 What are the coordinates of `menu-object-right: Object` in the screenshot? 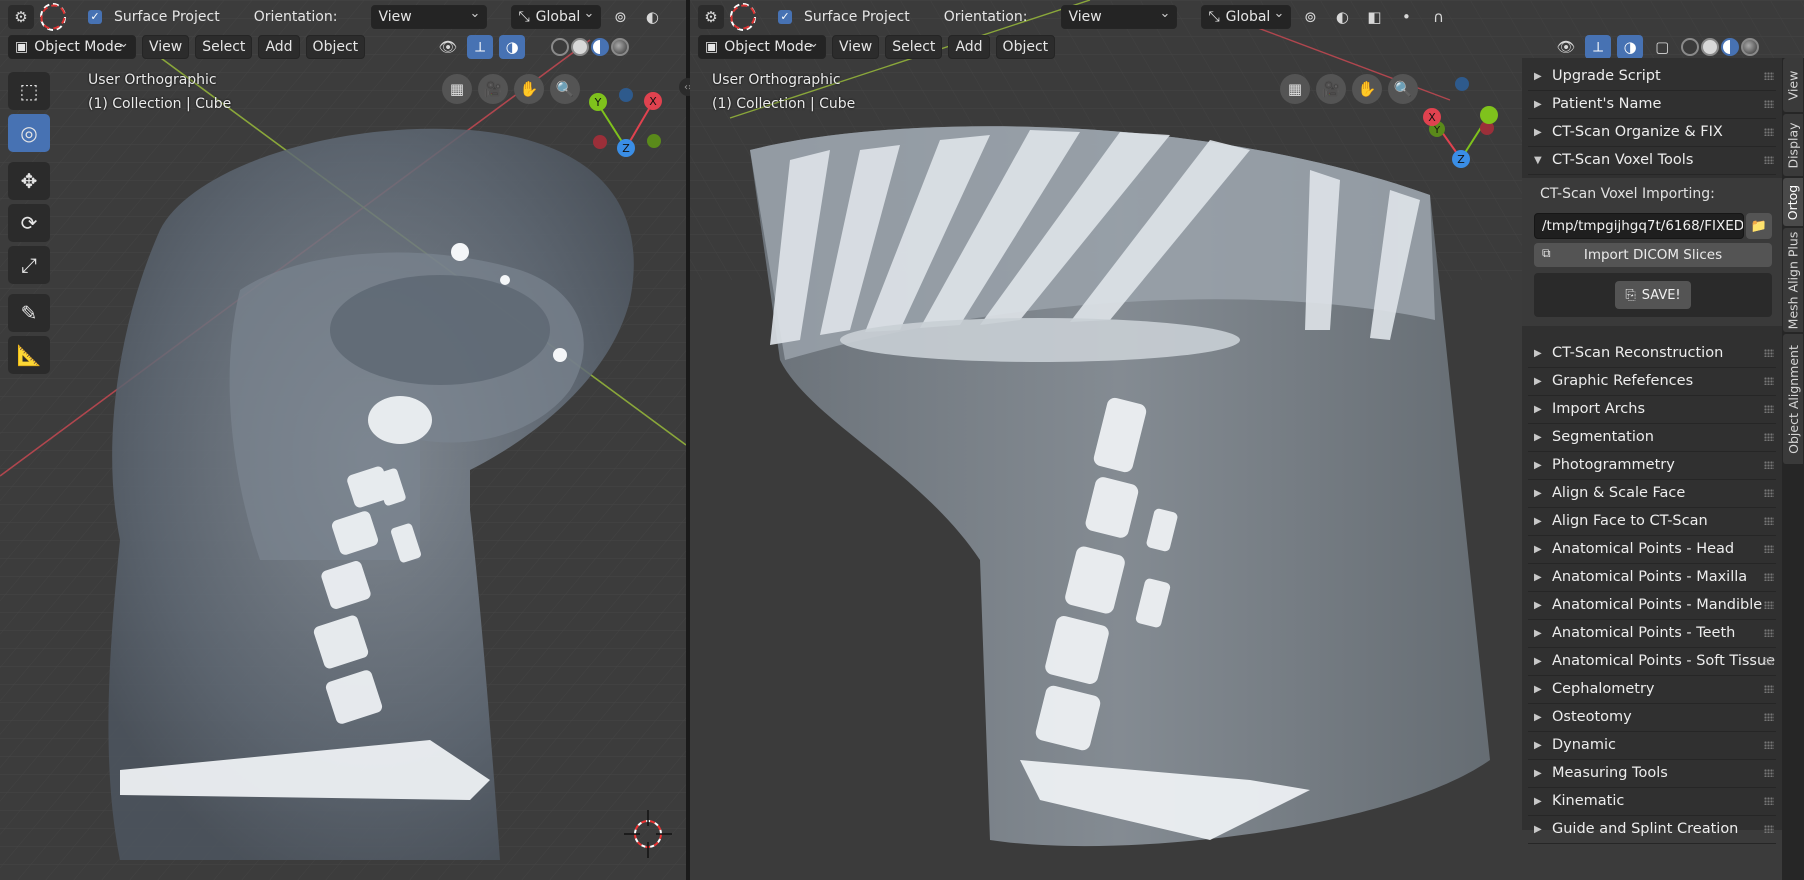 It's located at (1025, 47).